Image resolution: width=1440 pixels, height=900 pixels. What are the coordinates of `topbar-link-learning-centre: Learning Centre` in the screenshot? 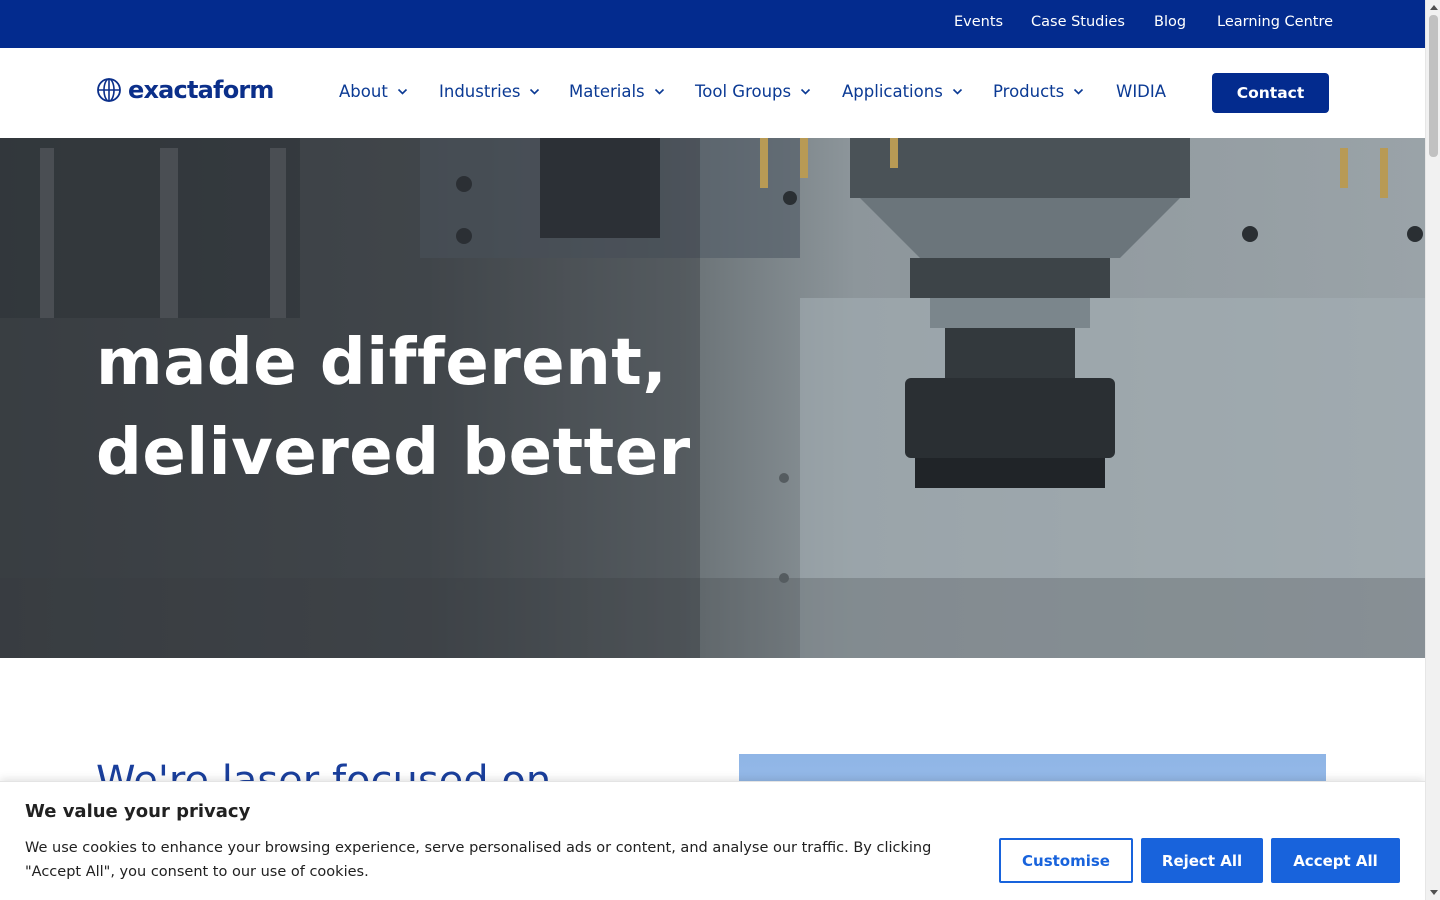 It's located at (1275, 22).